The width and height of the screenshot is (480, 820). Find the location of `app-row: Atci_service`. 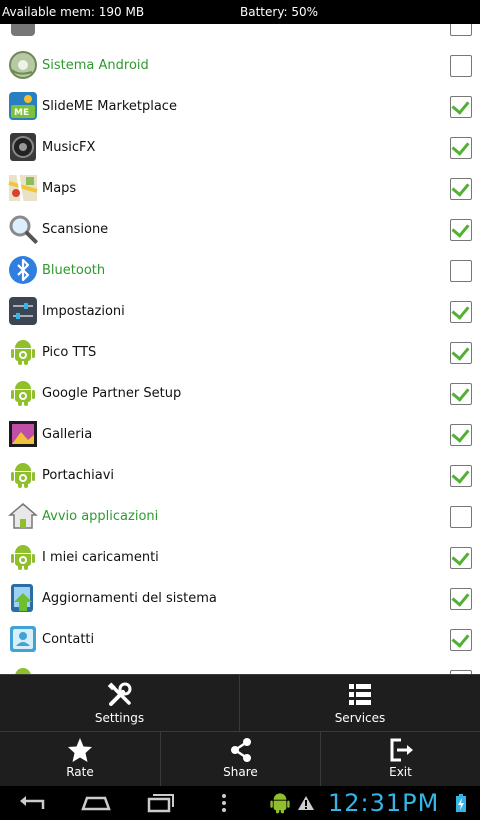

app-row: Atci_service is located at coordinates (240, 667).